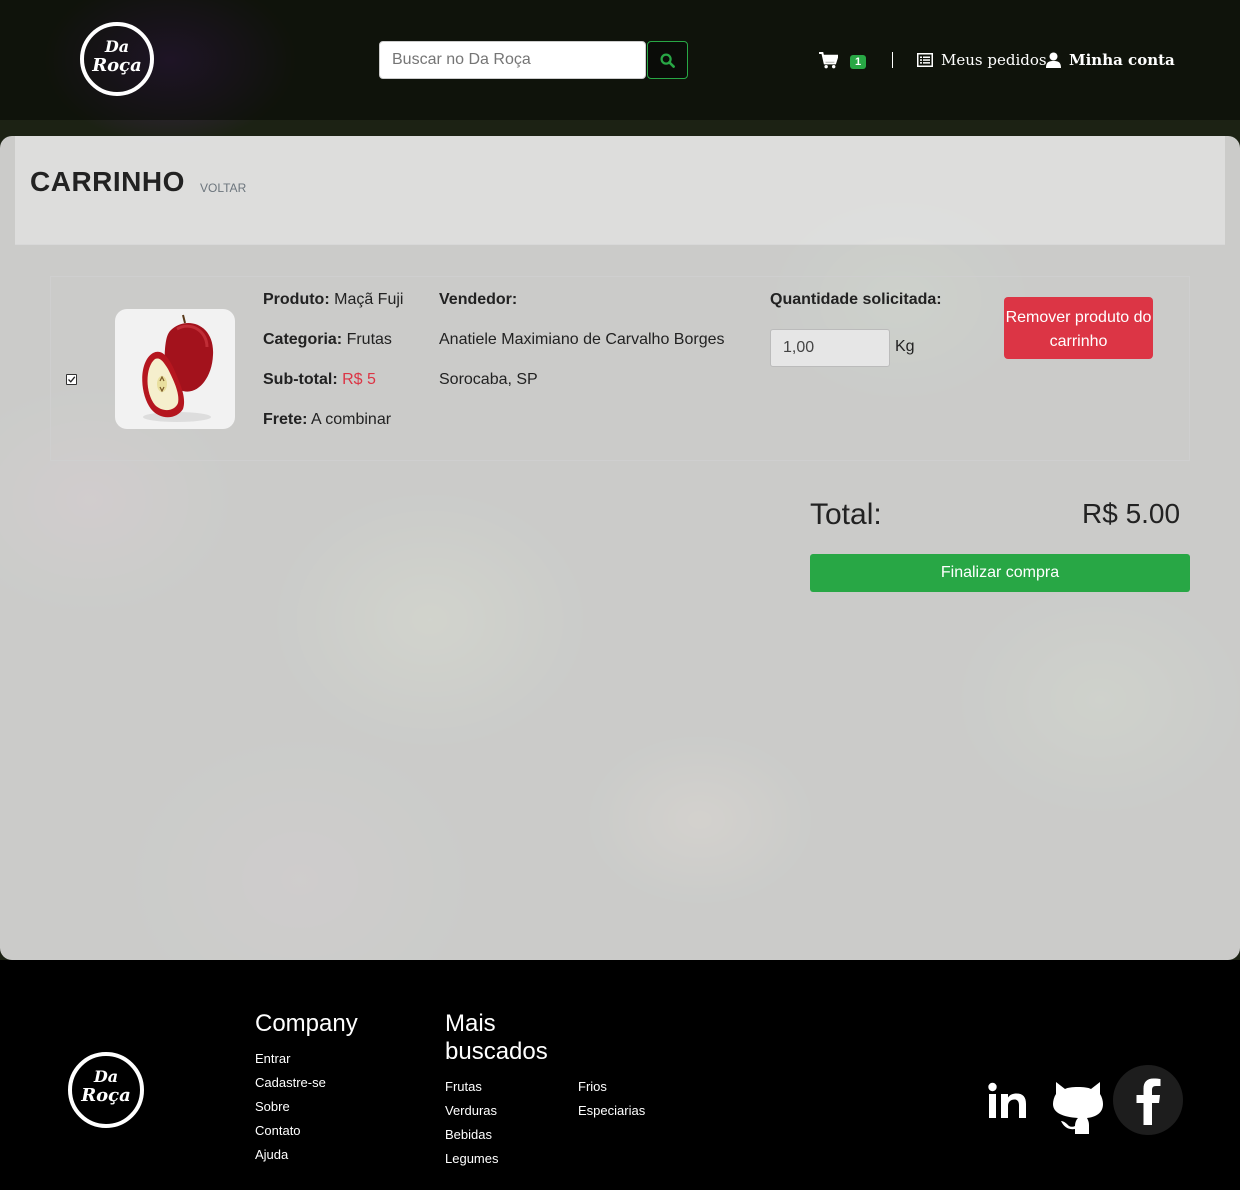 This screenshot has width=1240, height=1190. Describe the element at coordinates (471, 1158) in the screenshot. I see `footer-link-legumes: Legumes` at that location.